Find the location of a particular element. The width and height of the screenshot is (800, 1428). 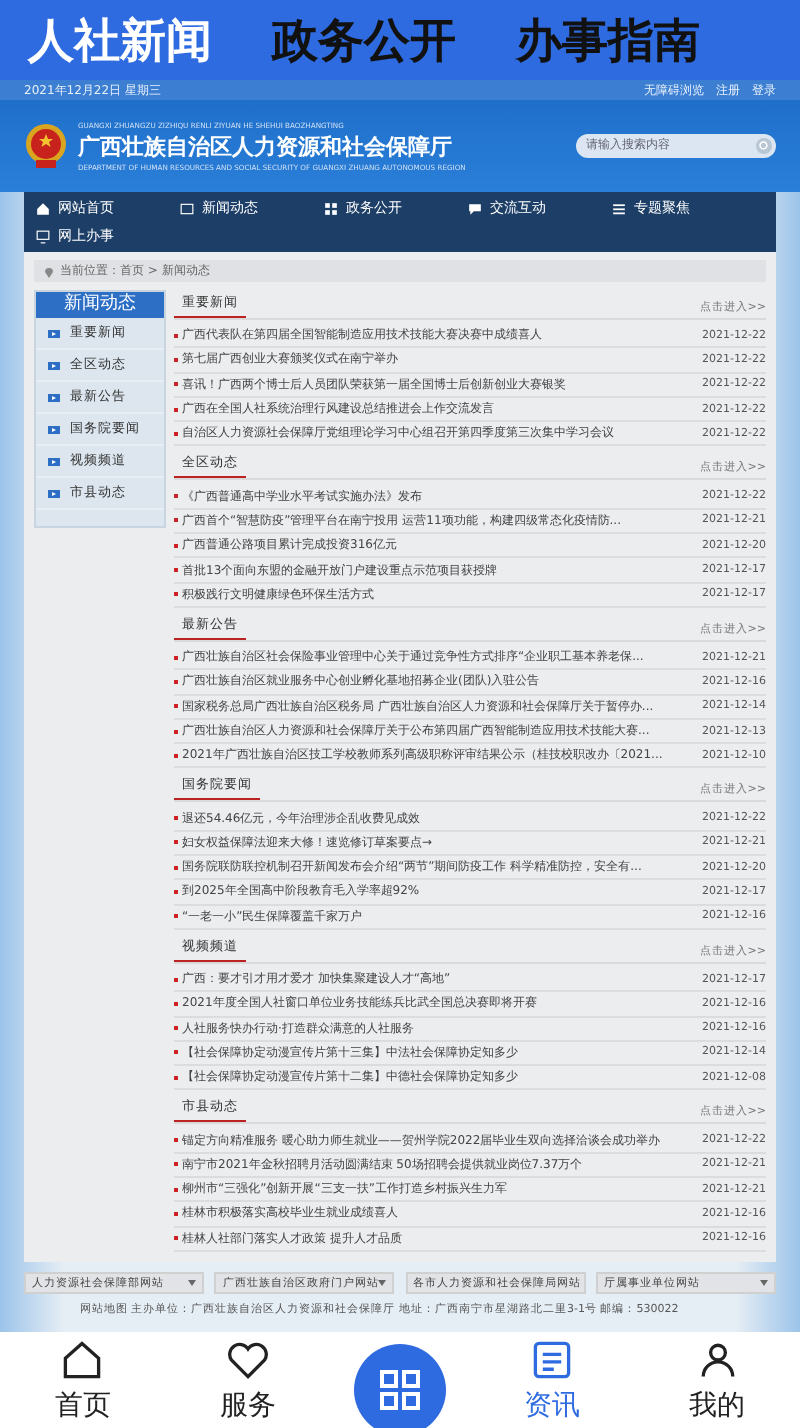

category-tab: 办事指南 is located at coordinates (608, 40).